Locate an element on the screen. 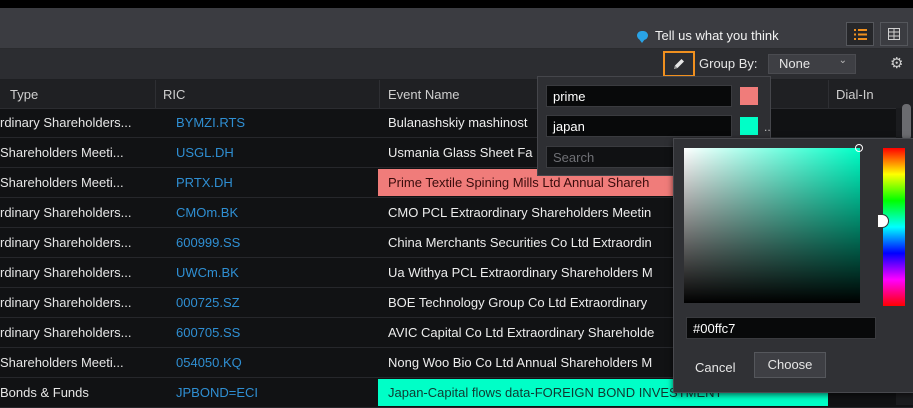  ric-link: UWCm.BK is located at coordinates (266, 272).